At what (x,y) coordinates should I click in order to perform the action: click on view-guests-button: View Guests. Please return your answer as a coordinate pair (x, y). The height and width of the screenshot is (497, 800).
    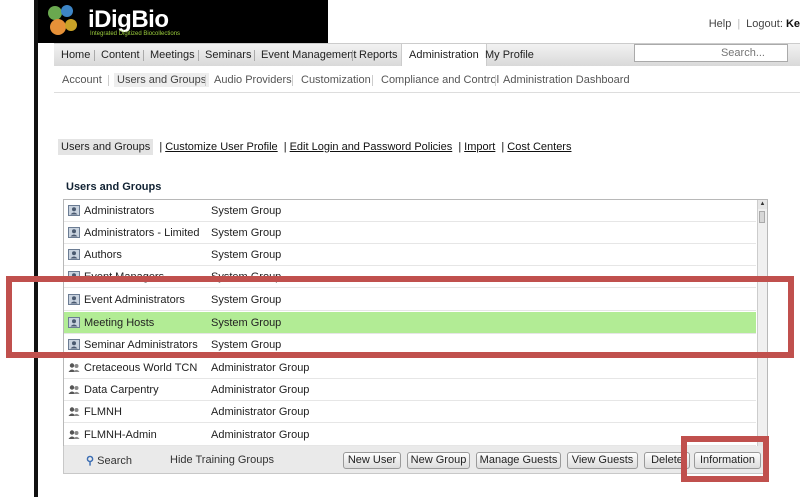
    Looking at the image, I should click on (602, 460).